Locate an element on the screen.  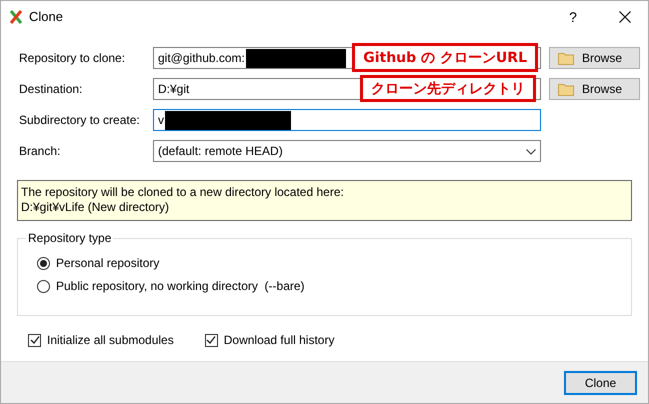
window-title: Clone is located at coordinates (46, 16).